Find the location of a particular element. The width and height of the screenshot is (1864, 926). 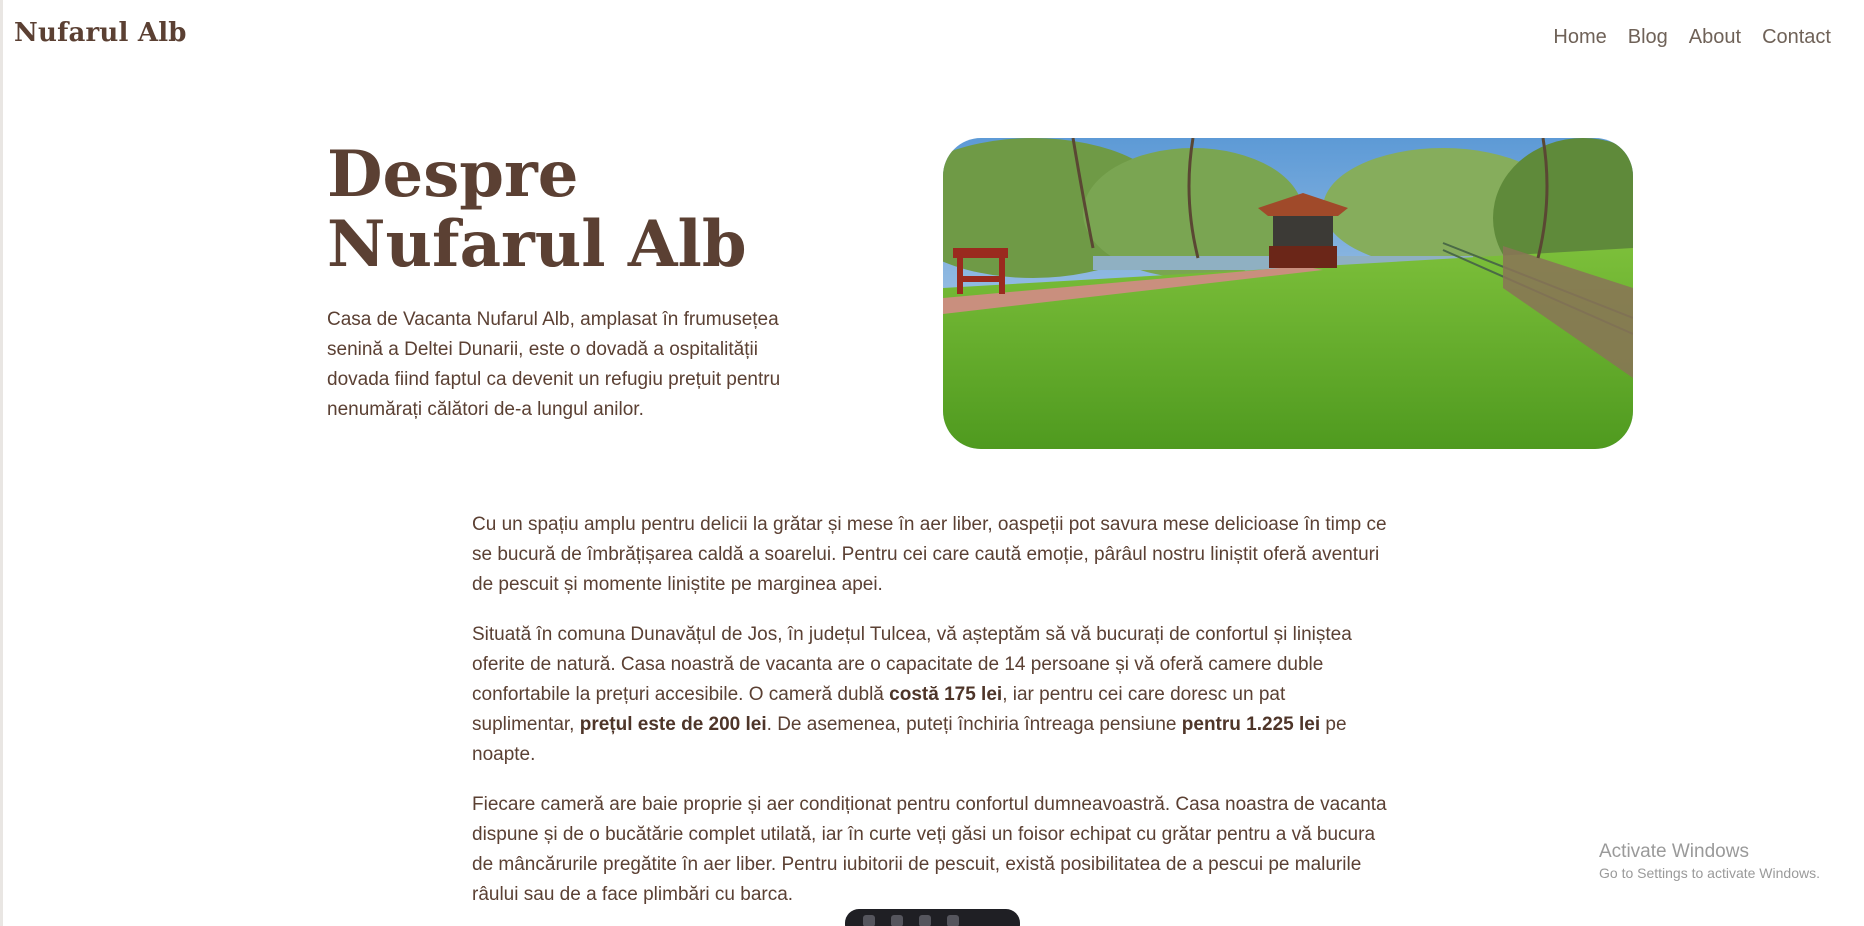

price-double-room: costă 175 lei is located at coordinates (946, 694).